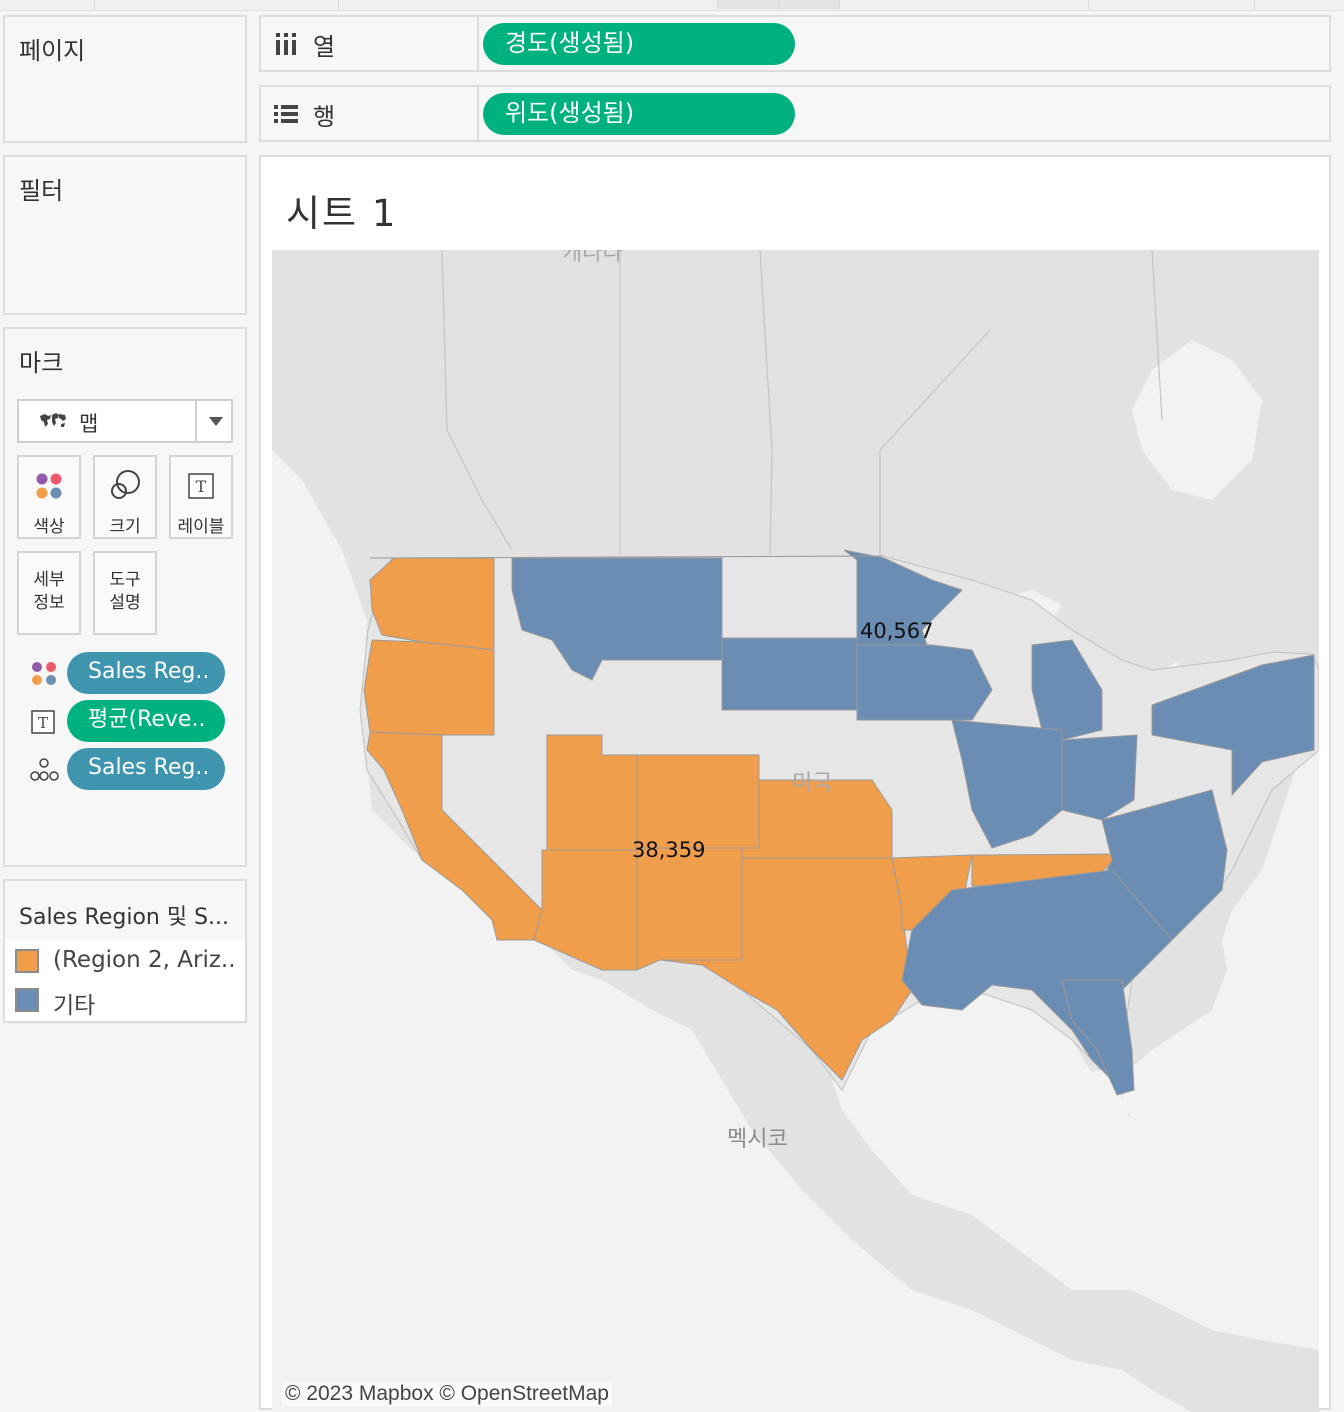 This screenshot has height=1412, width=1344. I want to click on latitude-pill: 위도(생성됨), so click(639, 114).